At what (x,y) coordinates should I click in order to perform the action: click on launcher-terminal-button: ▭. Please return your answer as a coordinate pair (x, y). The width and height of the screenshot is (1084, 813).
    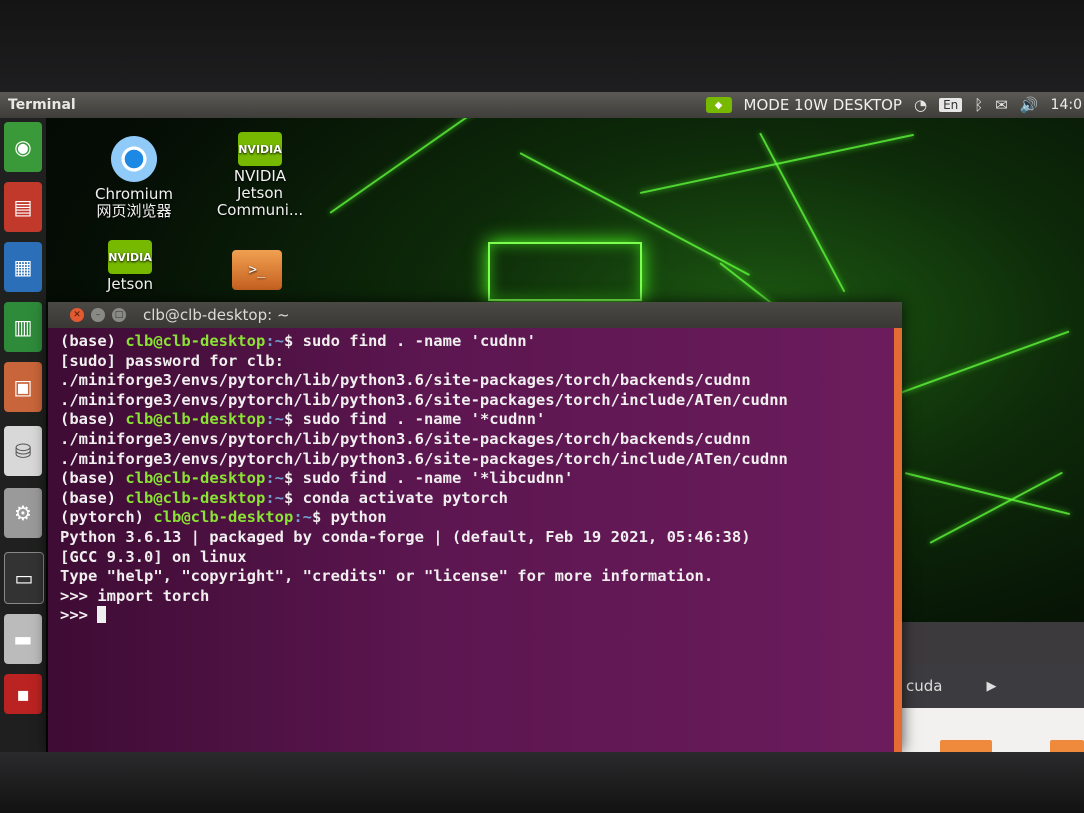
    Looking at the image, I should click on (24, 578).